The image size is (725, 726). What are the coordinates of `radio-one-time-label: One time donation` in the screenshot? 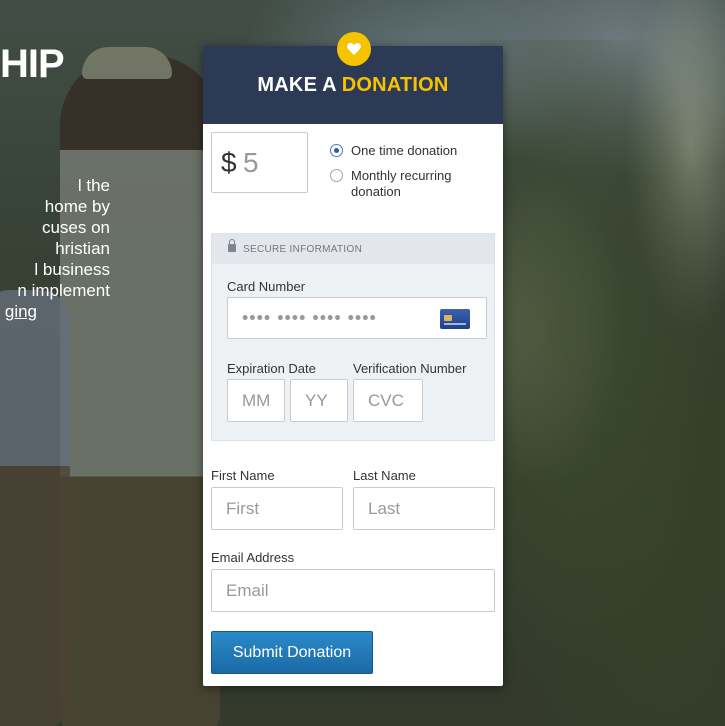 It's located at (404, 150).